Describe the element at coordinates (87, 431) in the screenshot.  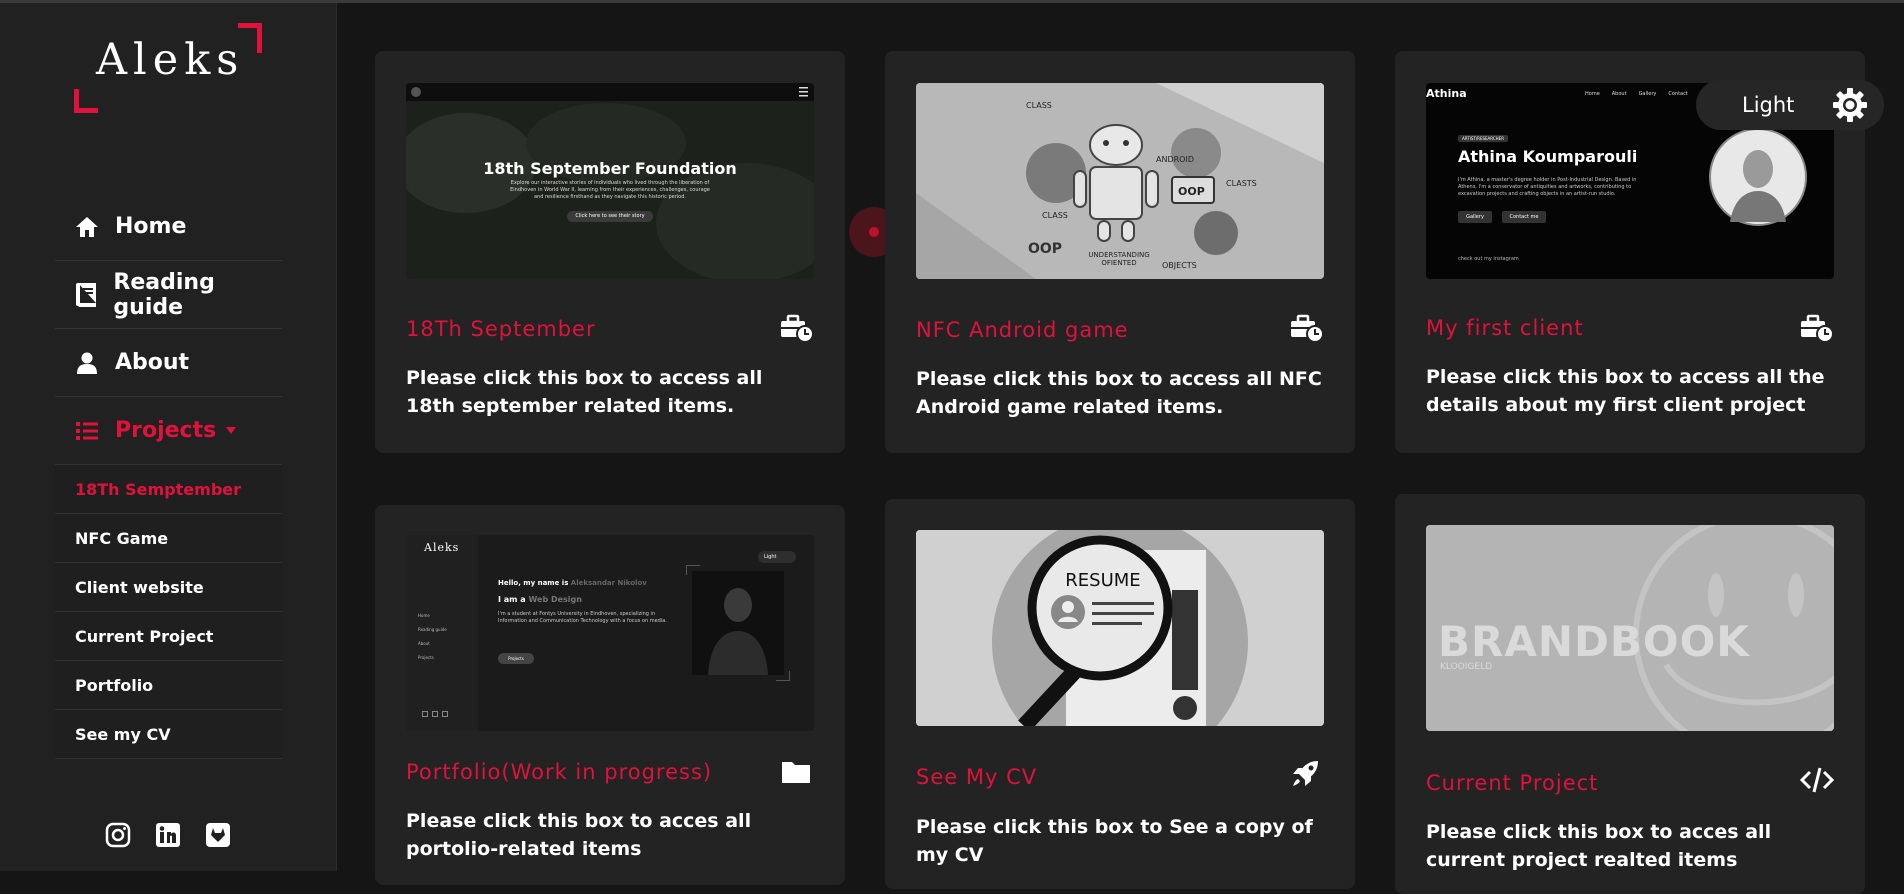
I see `list-icon` at that location.